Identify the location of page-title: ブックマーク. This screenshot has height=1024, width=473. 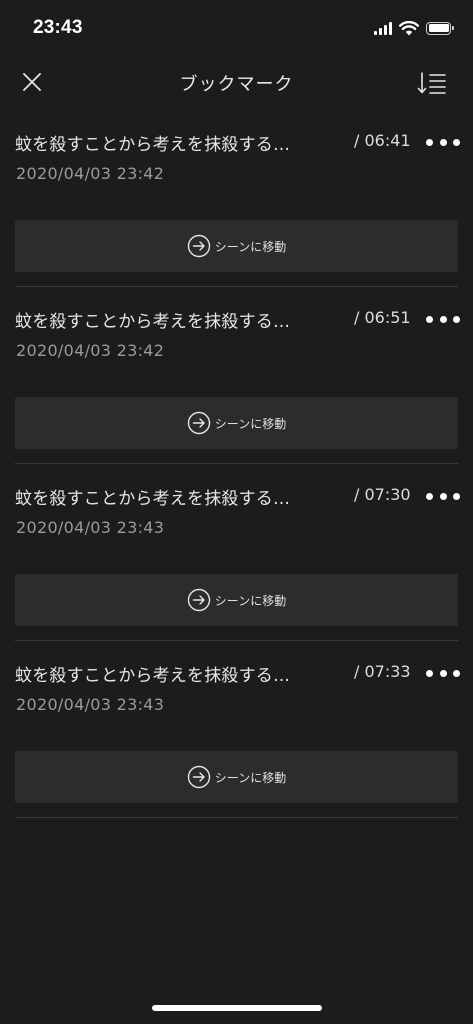
(236, 84).